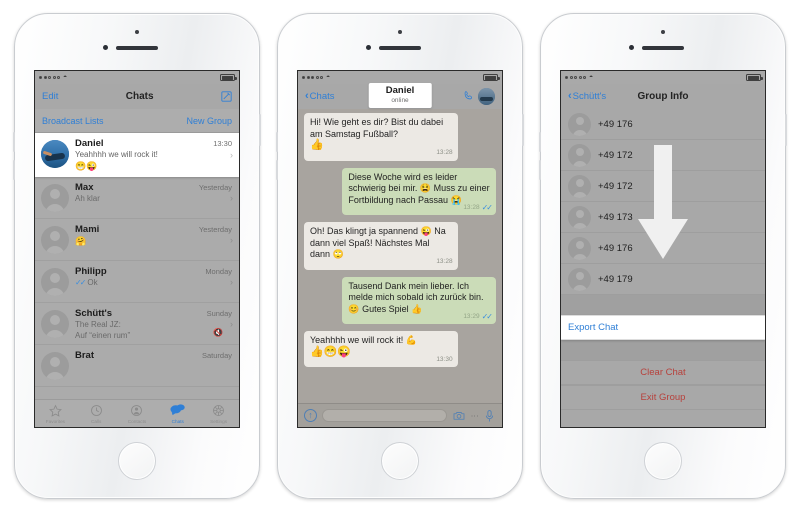 This screenshot has height=512, width=800. I want to click on tab-contacts: Contacts, so click(137, 413).